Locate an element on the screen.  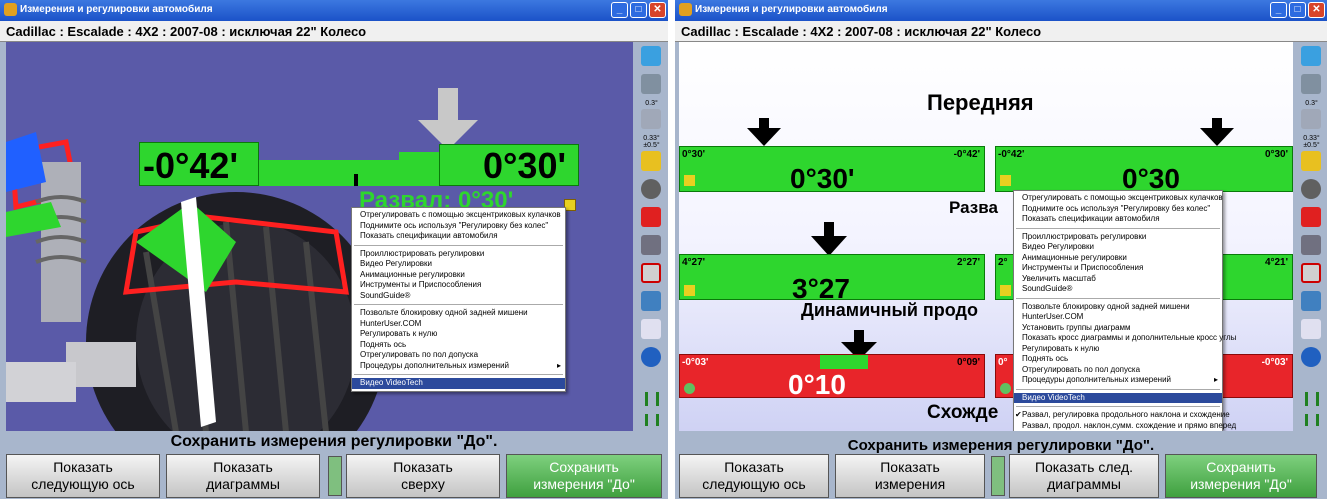
menu-item: Увеличить масштаб is located at coordinates (1118, 279).